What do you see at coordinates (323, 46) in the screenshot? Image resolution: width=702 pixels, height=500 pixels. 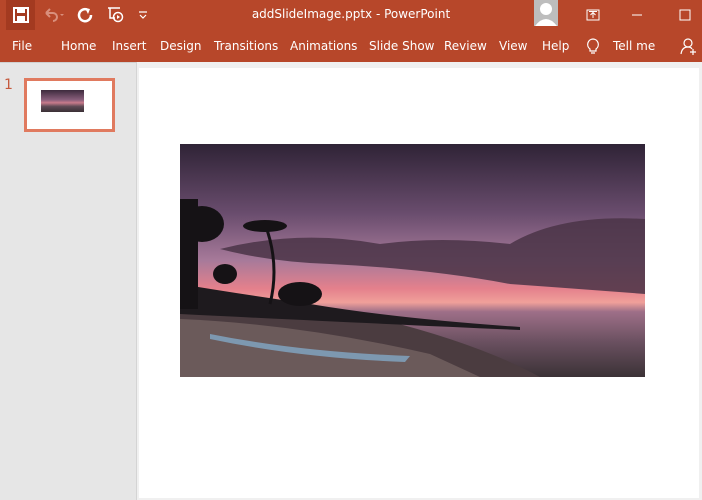 I see `tab-animations: Animations` at bounding box center [323, 46].